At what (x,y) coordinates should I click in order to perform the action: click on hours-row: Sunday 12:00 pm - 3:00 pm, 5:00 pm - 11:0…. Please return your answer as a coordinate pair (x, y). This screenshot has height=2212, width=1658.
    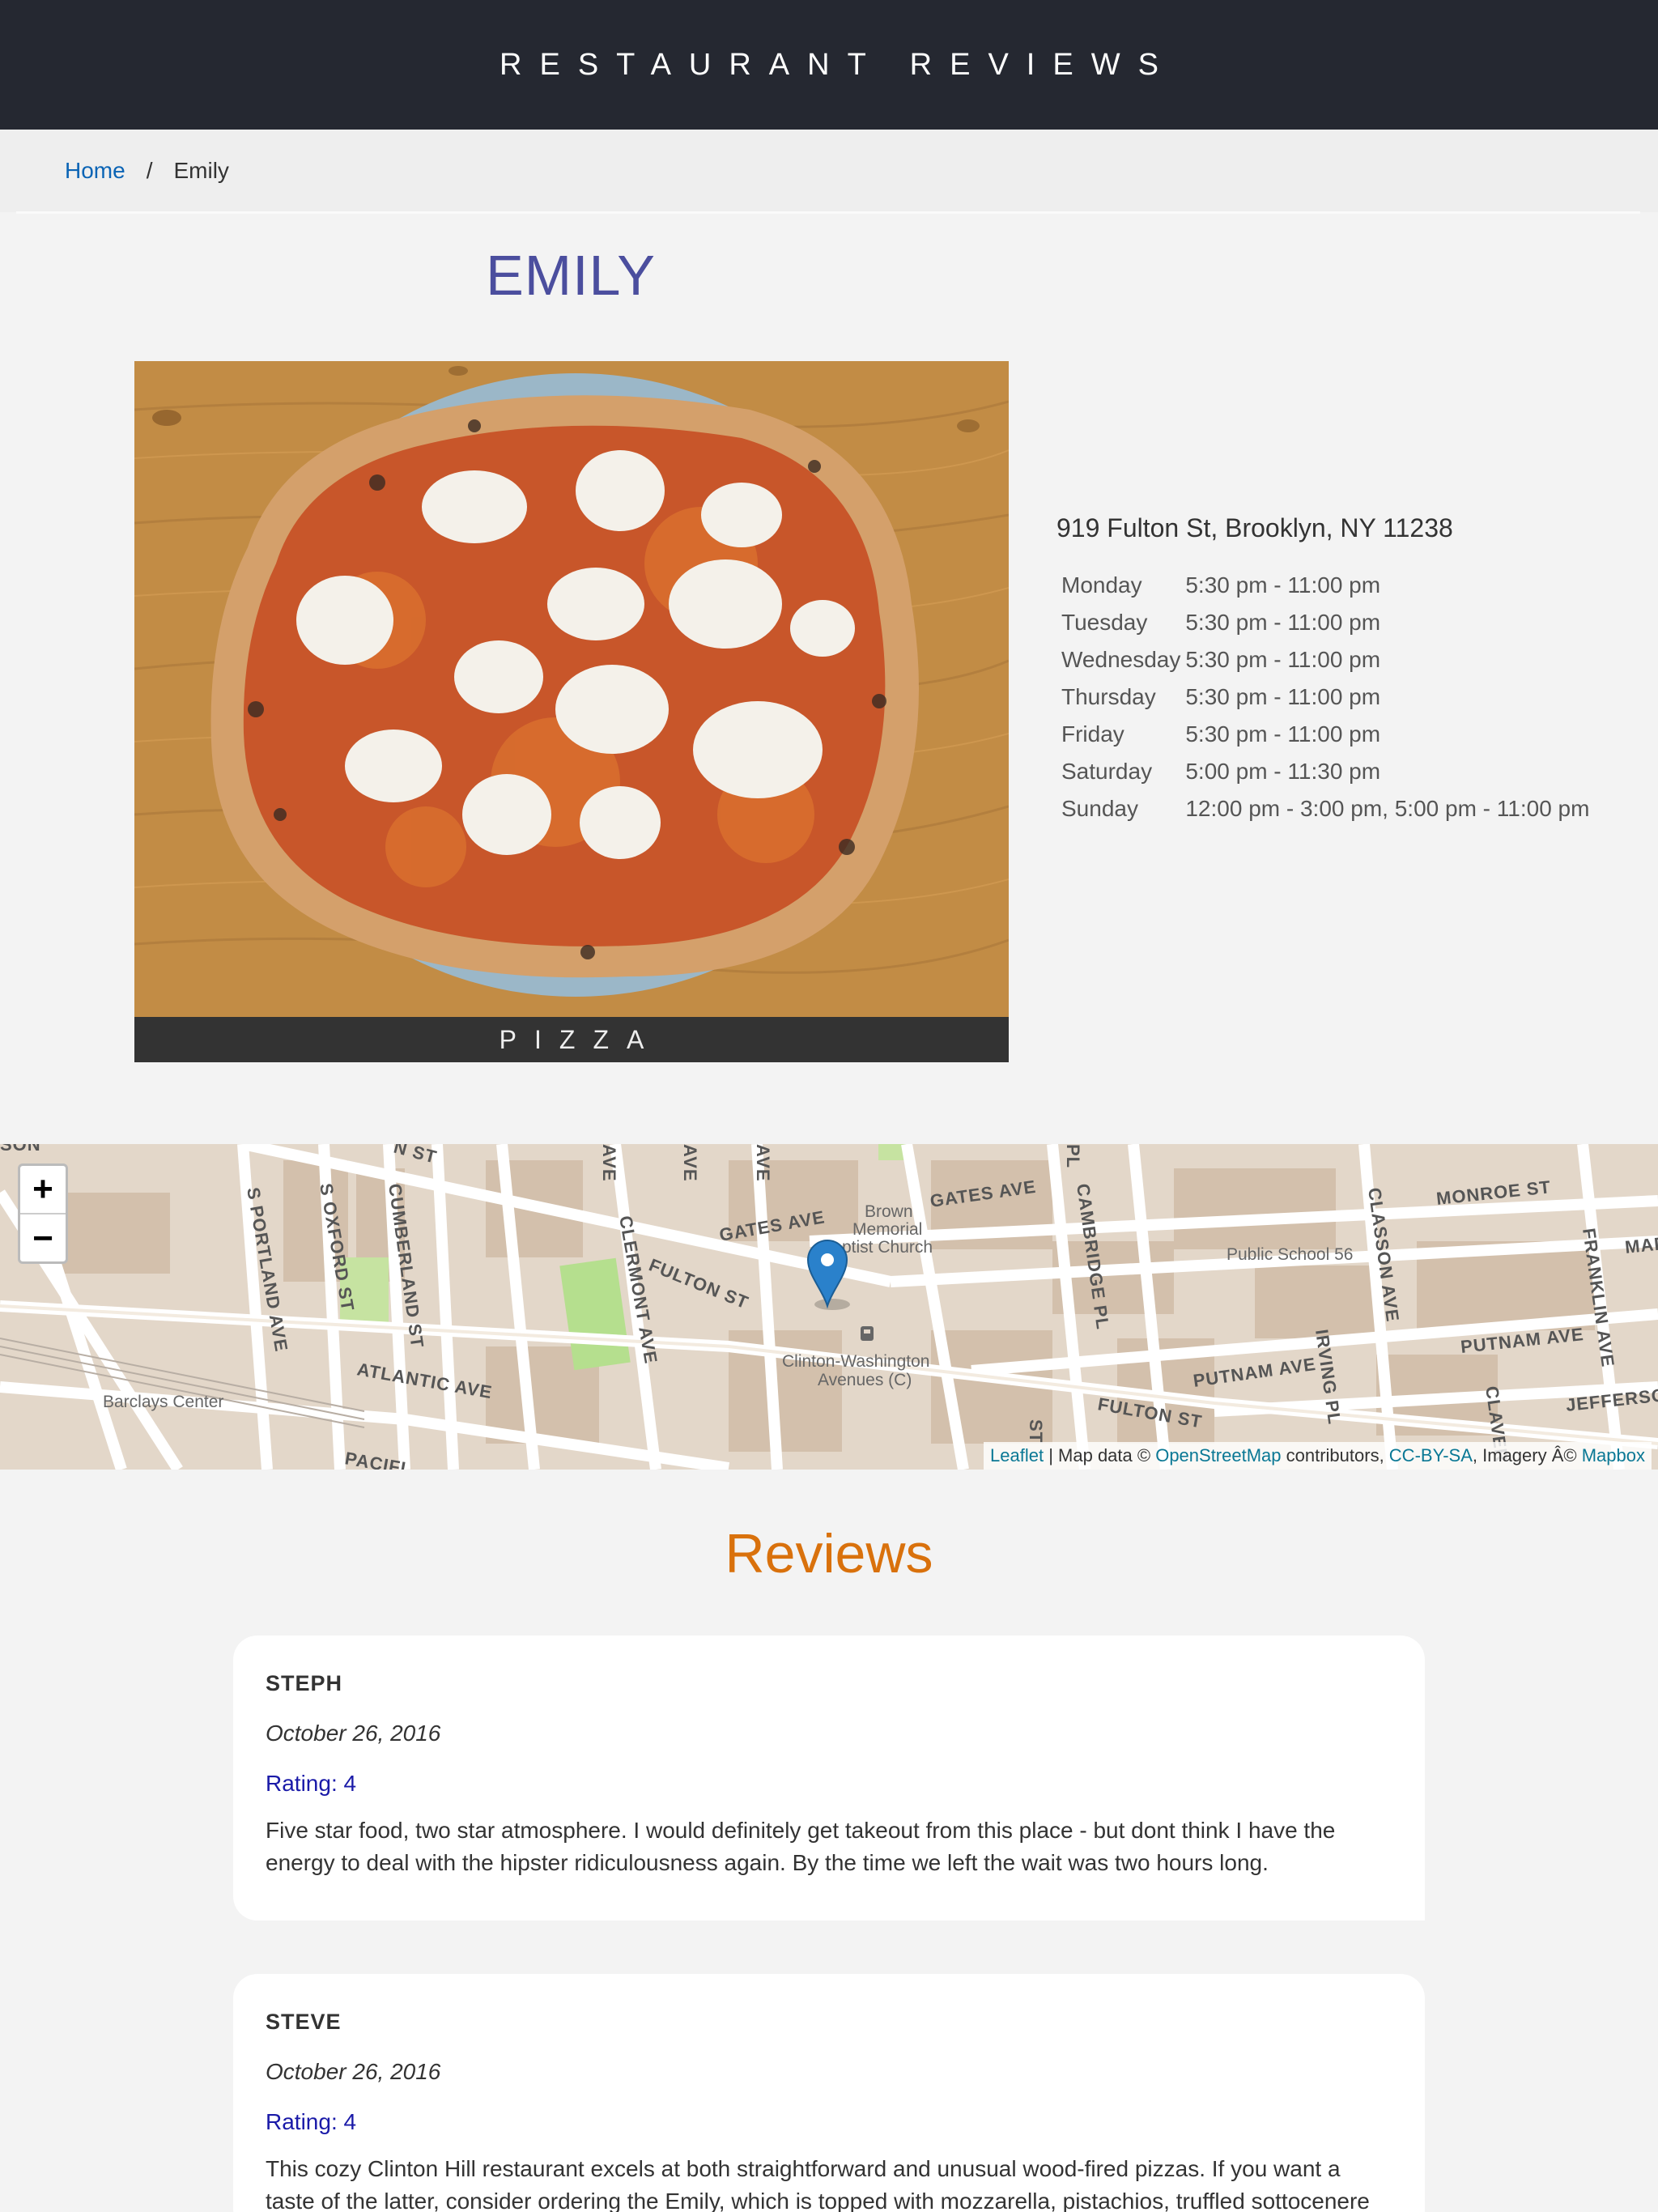
    Looking at the image, I should click on (1325, 808).